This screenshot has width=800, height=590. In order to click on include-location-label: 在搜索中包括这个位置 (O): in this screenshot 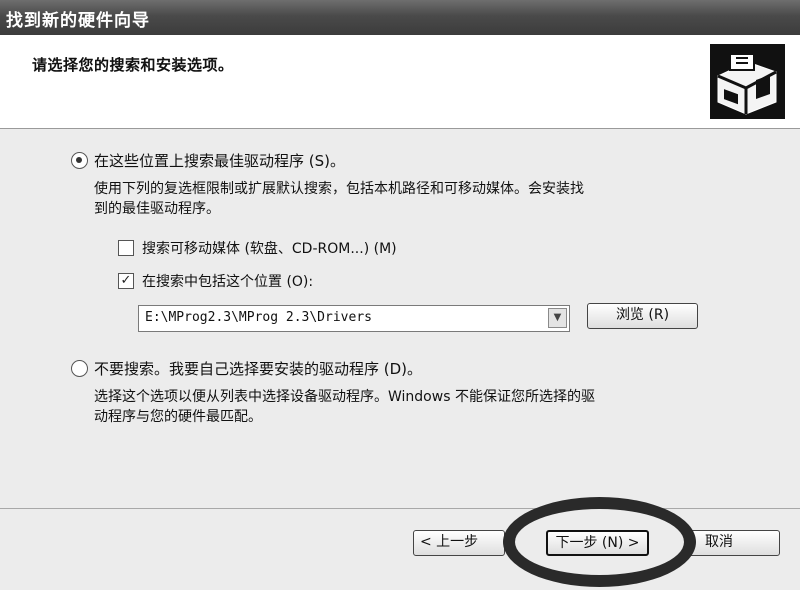, I will do `click(227, 281)`.